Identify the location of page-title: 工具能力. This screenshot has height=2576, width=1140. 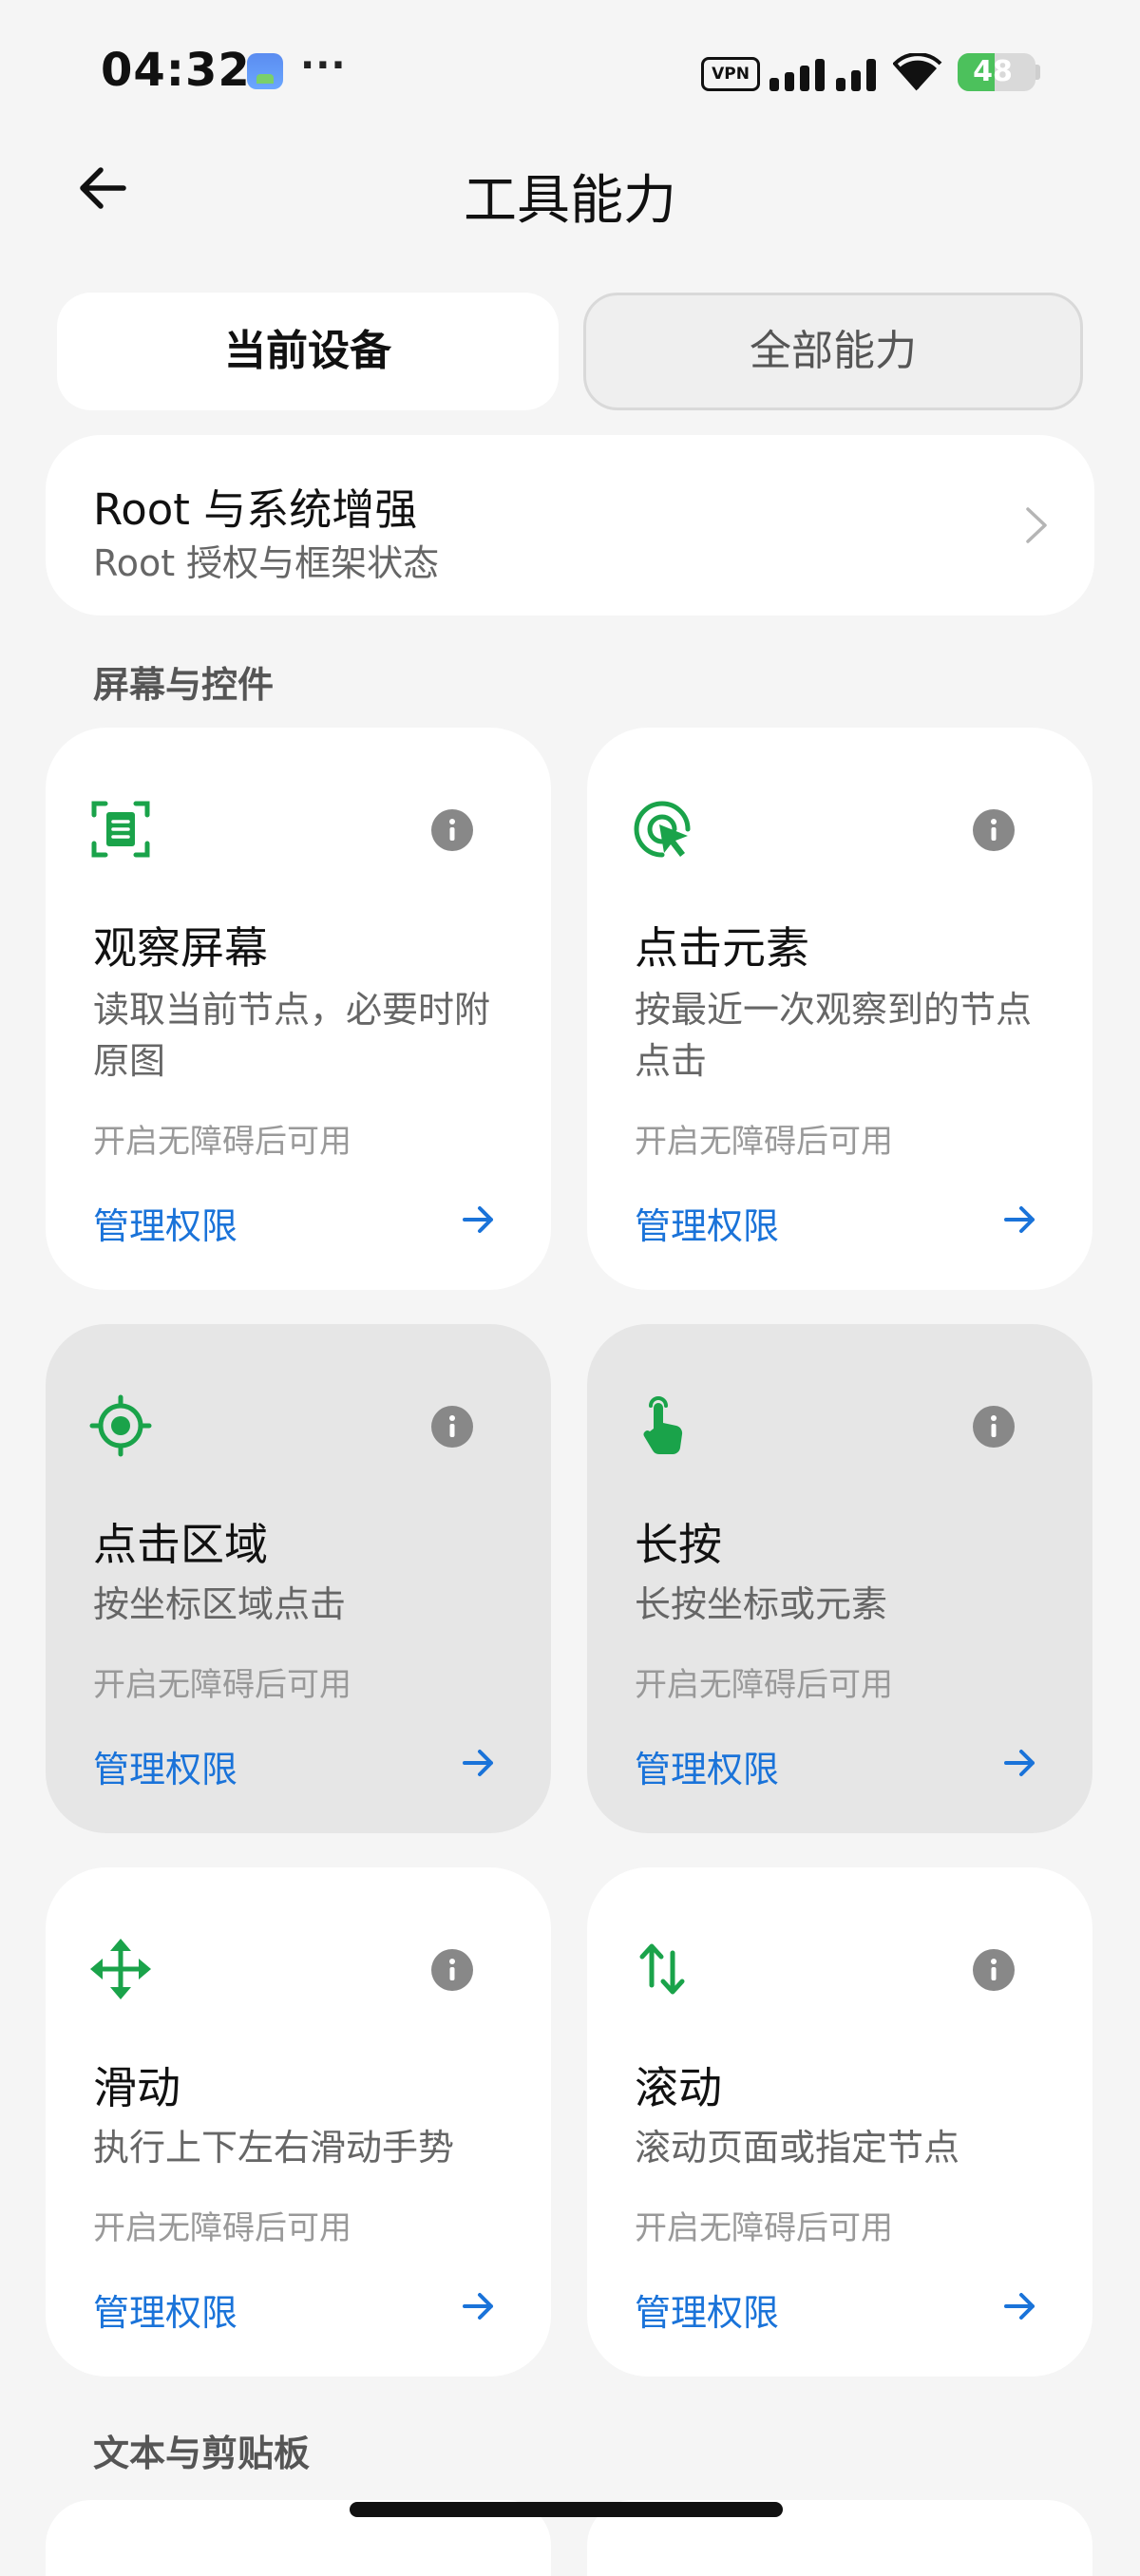
(570, 201).